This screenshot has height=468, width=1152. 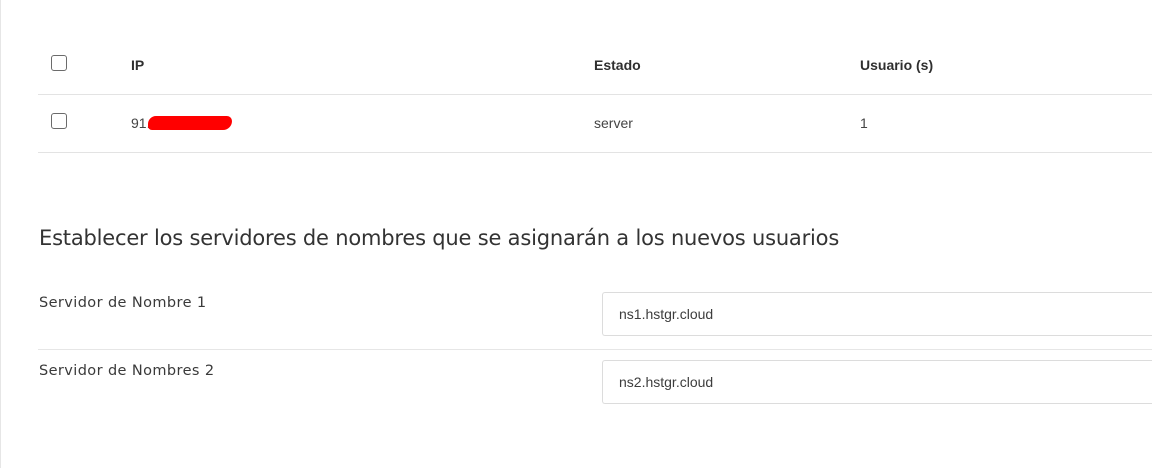 I want to click on select-all-checkbox, so click(x=59, y=63).